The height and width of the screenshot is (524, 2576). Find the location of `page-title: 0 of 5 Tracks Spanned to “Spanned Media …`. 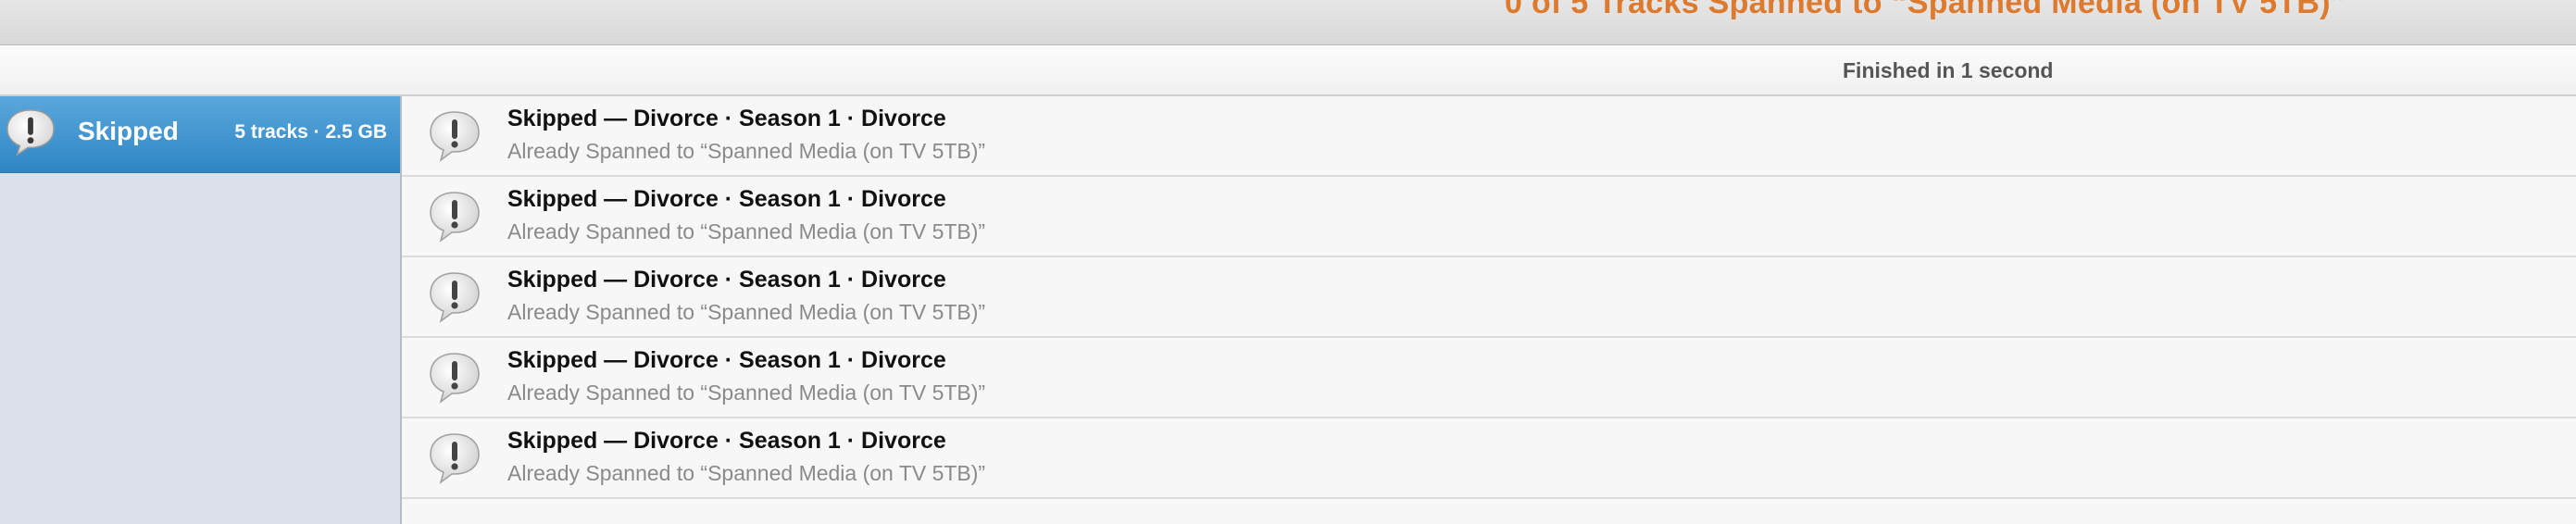

page-title: 0 of 5 Tracks Spanned to “Spanned Media … is located at coordinates (1926, 10).